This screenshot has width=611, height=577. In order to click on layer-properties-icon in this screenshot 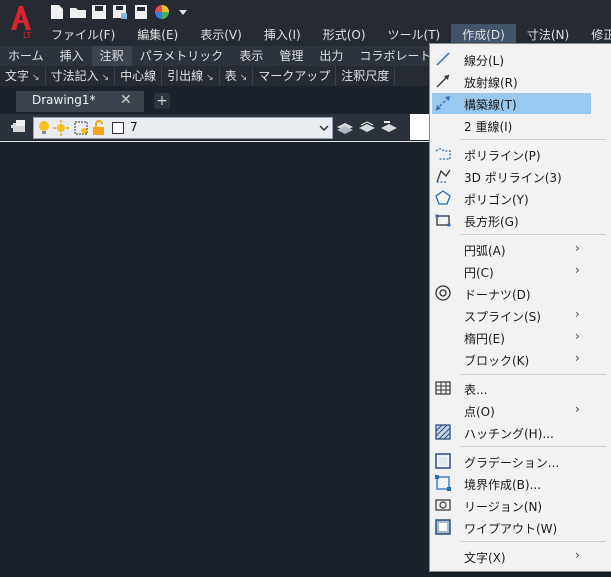, I will do `click(20, 128)`.